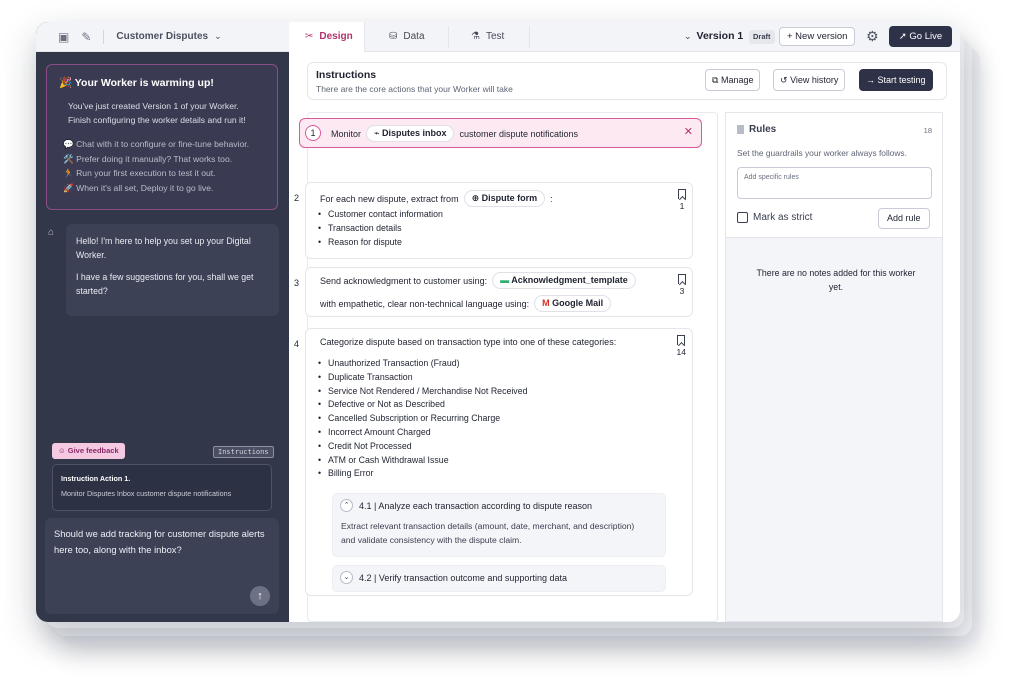 The width and height of the screenshot is (1024, 695). What do you see at coordinates (346, 505) in the screenshot?
I see `chevron-up-icon: ⌃` at bounding box center [346, 505].